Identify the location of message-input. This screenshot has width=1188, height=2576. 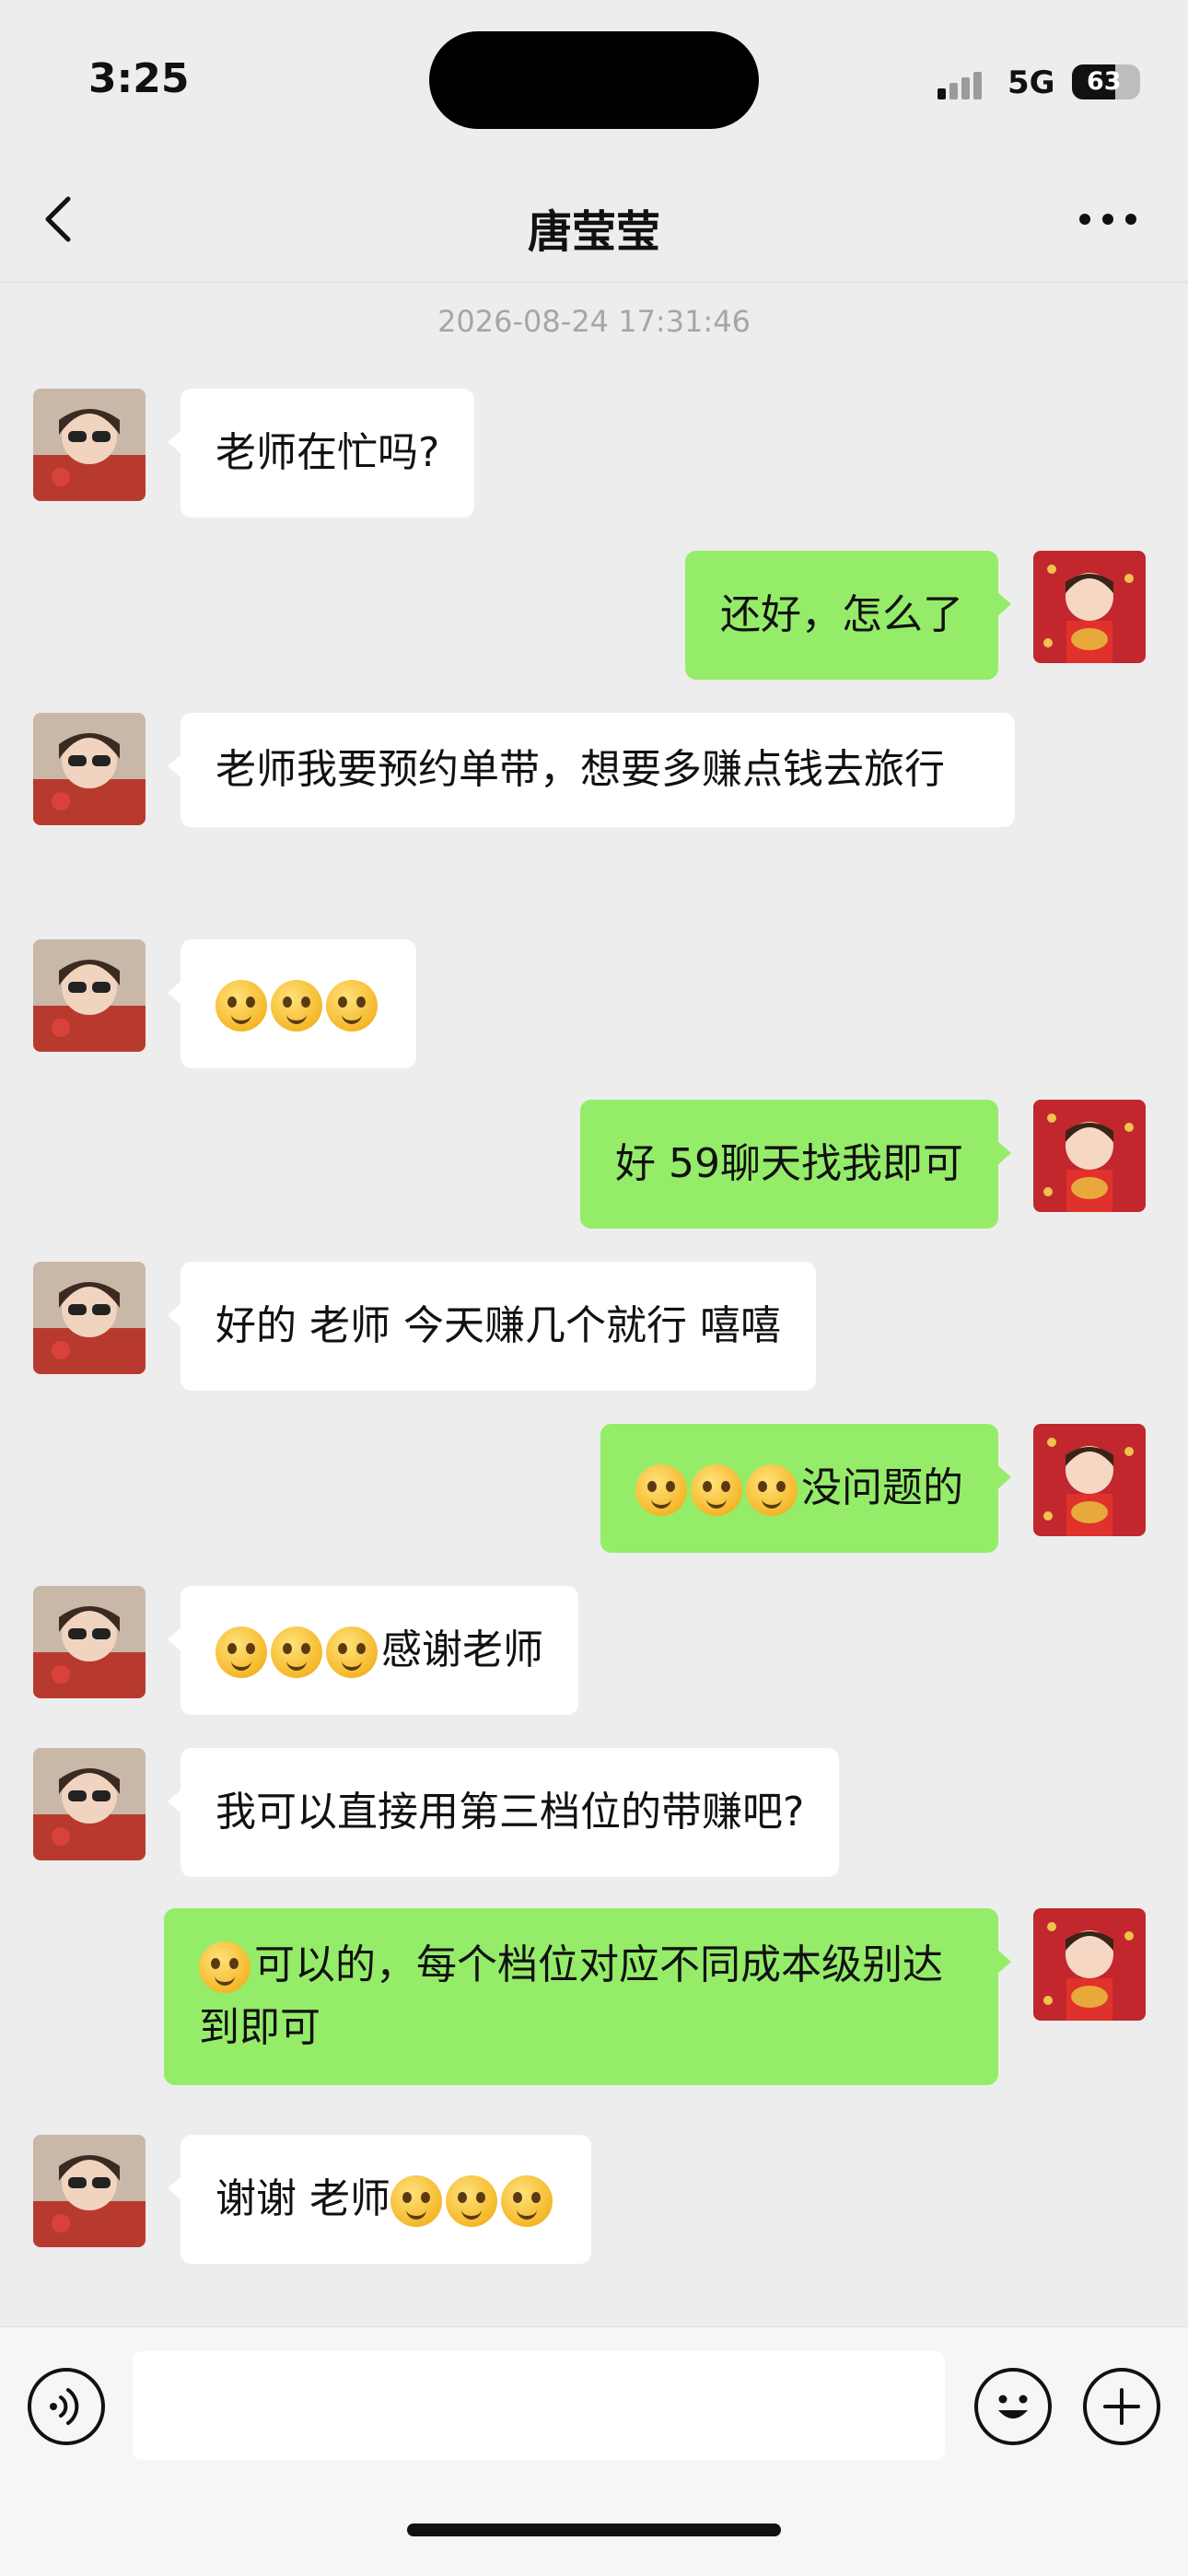
(539, 2405).